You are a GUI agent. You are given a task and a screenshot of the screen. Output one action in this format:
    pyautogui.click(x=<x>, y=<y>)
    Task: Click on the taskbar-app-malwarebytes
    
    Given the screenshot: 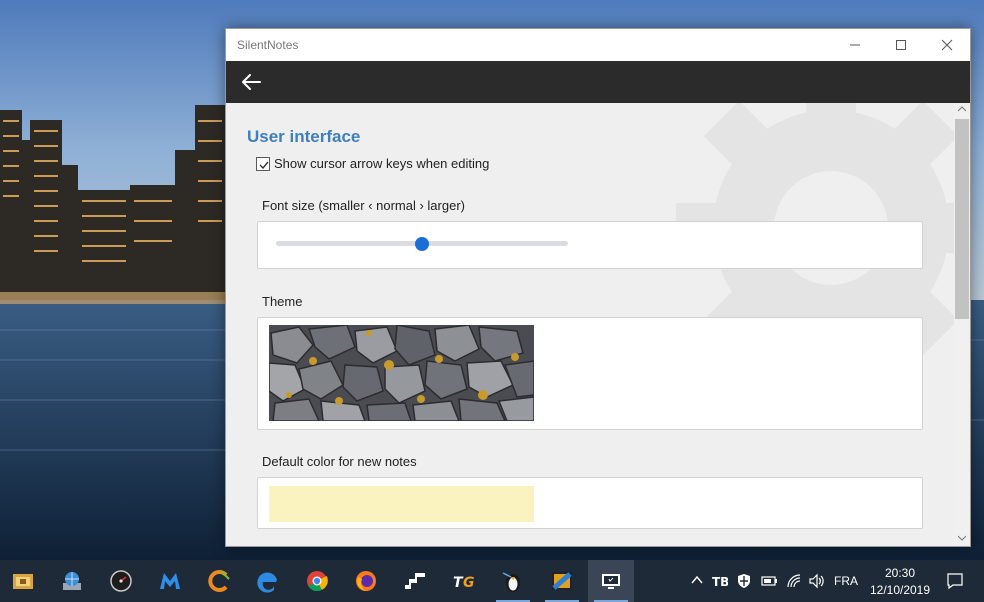 What is the action you would take?
    pyautogui.click(x=170, y=581)
    